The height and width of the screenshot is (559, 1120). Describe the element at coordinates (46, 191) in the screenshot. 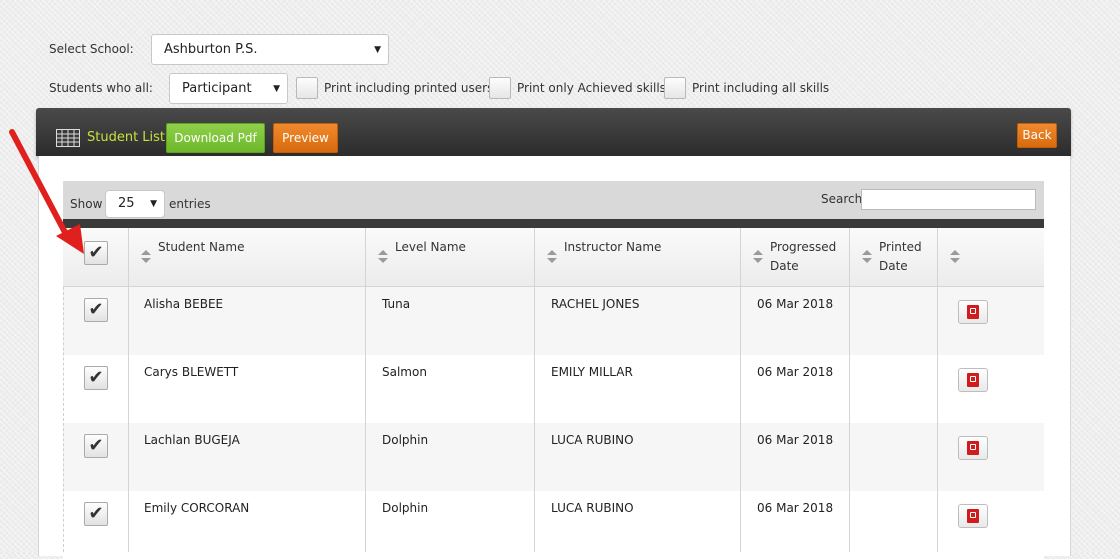

I see `red-arrow-icon` at that location.